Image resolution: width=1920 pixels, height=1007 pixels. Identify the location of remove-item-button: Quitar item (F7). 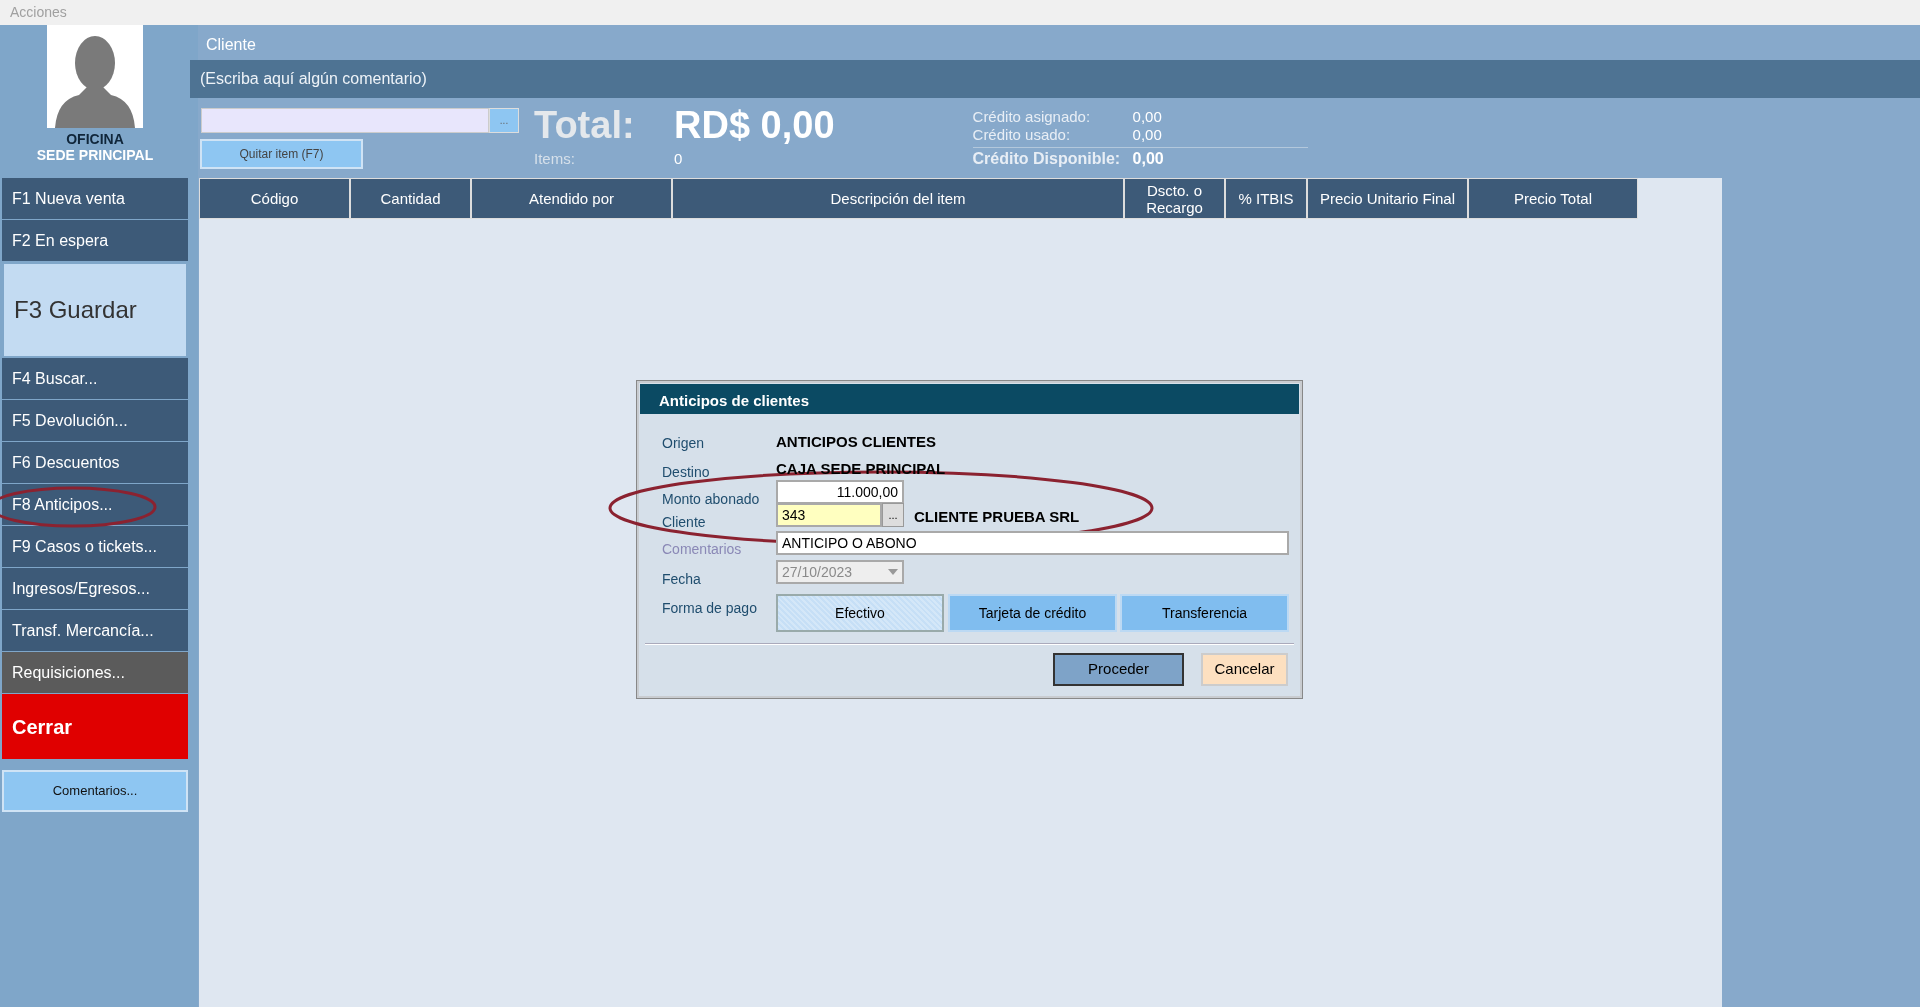
(281, 154).